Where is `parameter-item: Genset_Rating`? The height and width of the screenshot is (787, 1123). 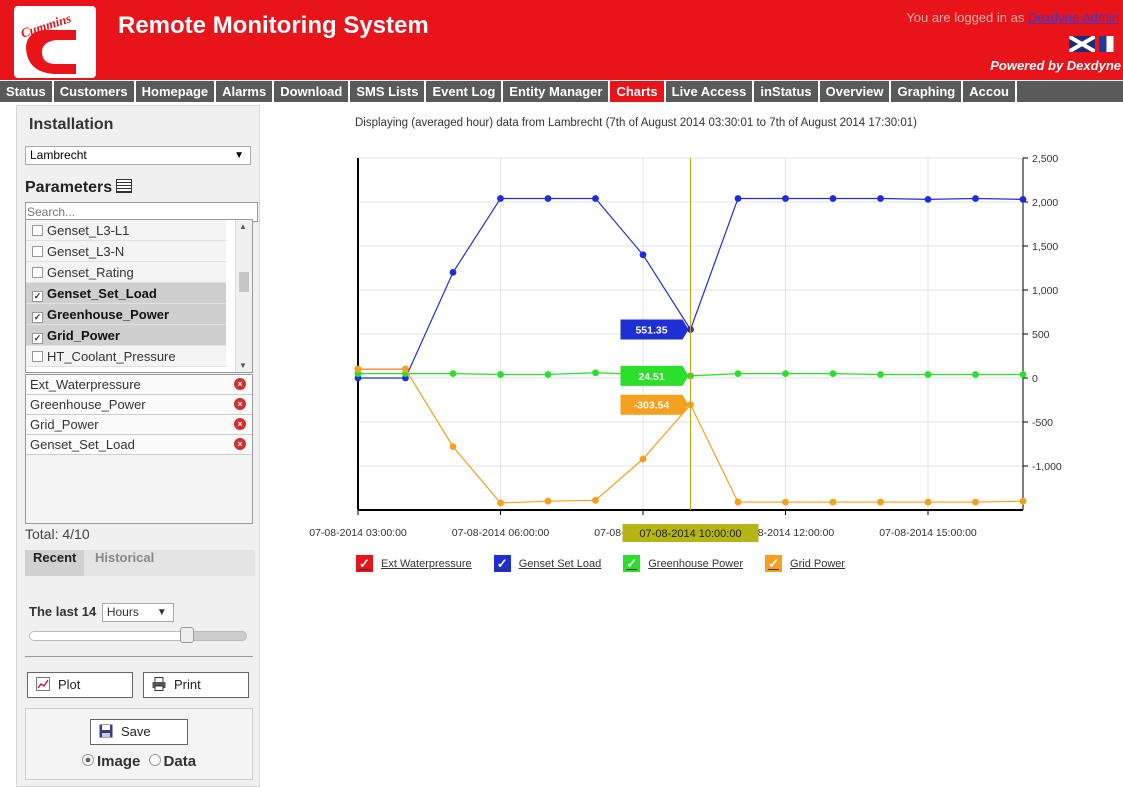 parameter-item: Genset_Rating is located at coordinates (126, 272).